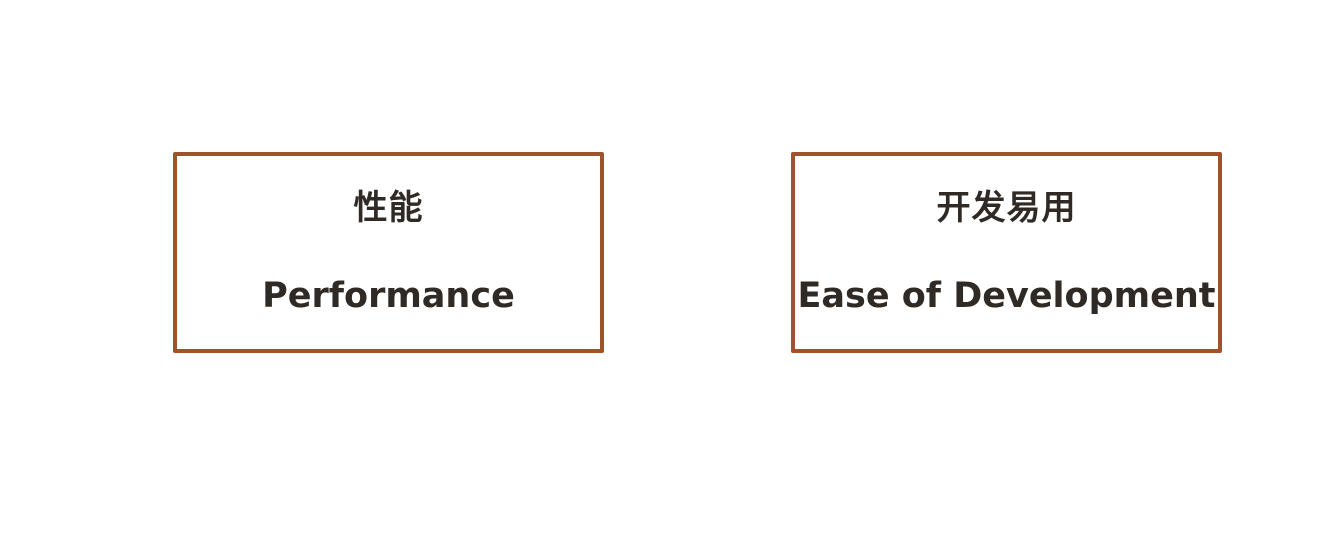 This screenshot has height=542, width=1334. Describe the element at coordinates (1006, 208) in the screenshot. I see `ease-of-development-label-zh: 开发易用` at that location.